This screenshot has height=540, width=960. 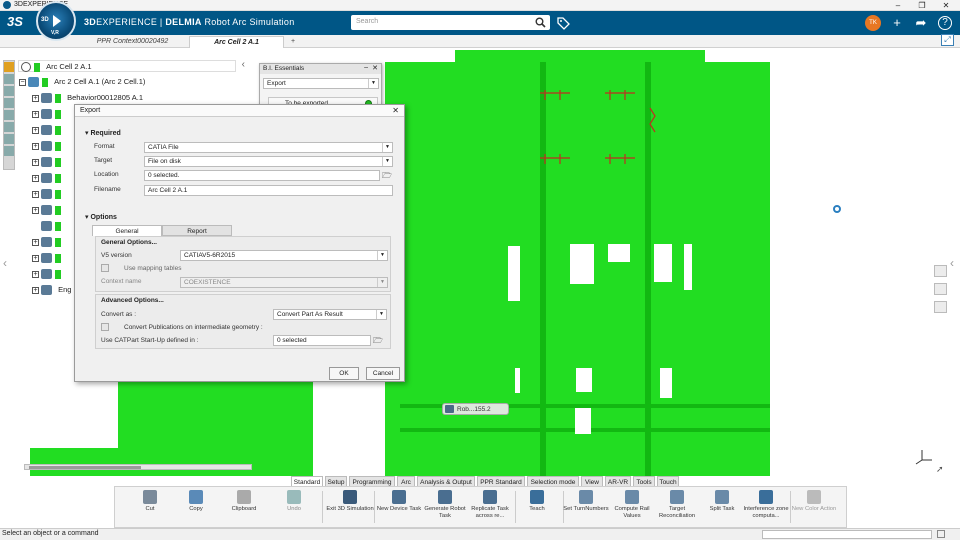 What do you see at coordinates (284, 255) in the screenshot?
I see `v5-version-select: CATIAV5-6R2015 ▼` at bounding box center [284, 255].